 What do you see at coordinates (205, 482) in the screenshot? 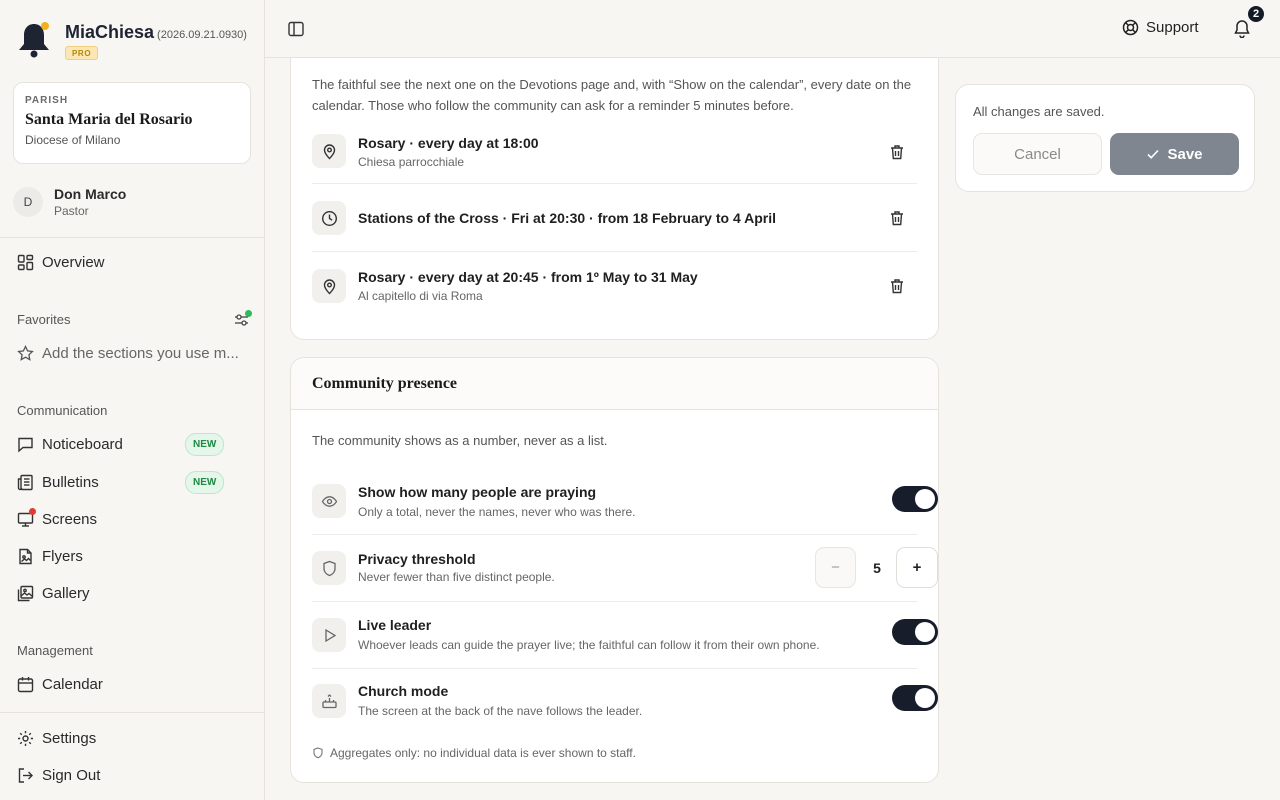
I see `new-badge: NEW` at bounding box center [205, 482].